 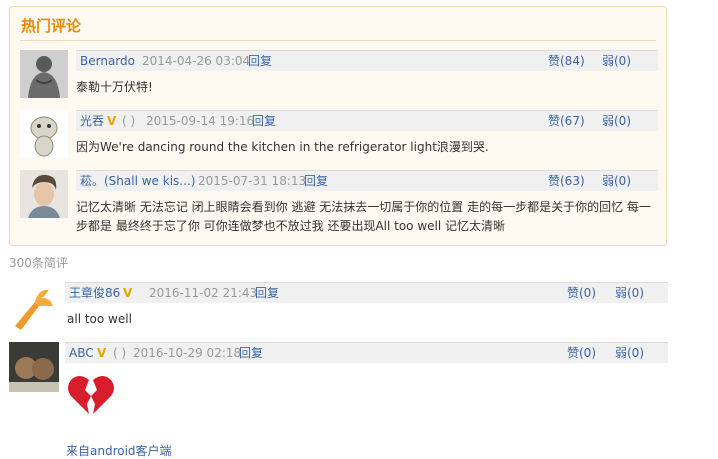 What do you see at coordinates (38, 263) in the screenshot?
I see `short-comments-count: 300条简评` at bounding box center [38, 263].